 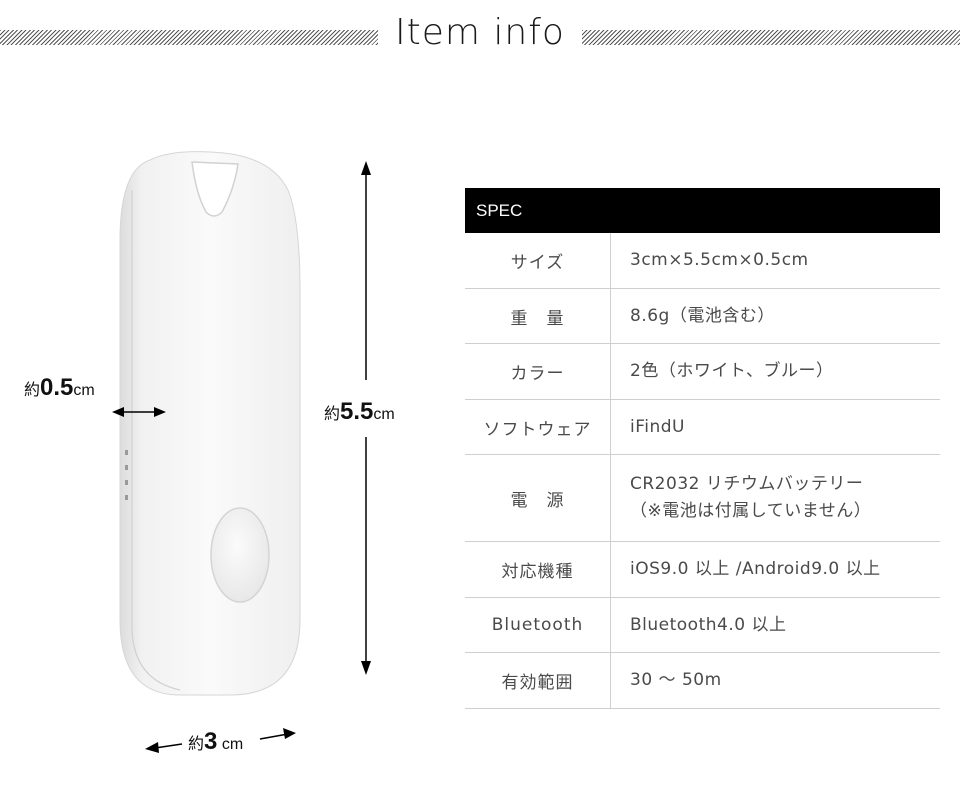 What do you see at coordinates (708, 624) in the screenshot?
I see `spec-value-line: Bluetooth4.0 以上` at bounding box center [708, 624].